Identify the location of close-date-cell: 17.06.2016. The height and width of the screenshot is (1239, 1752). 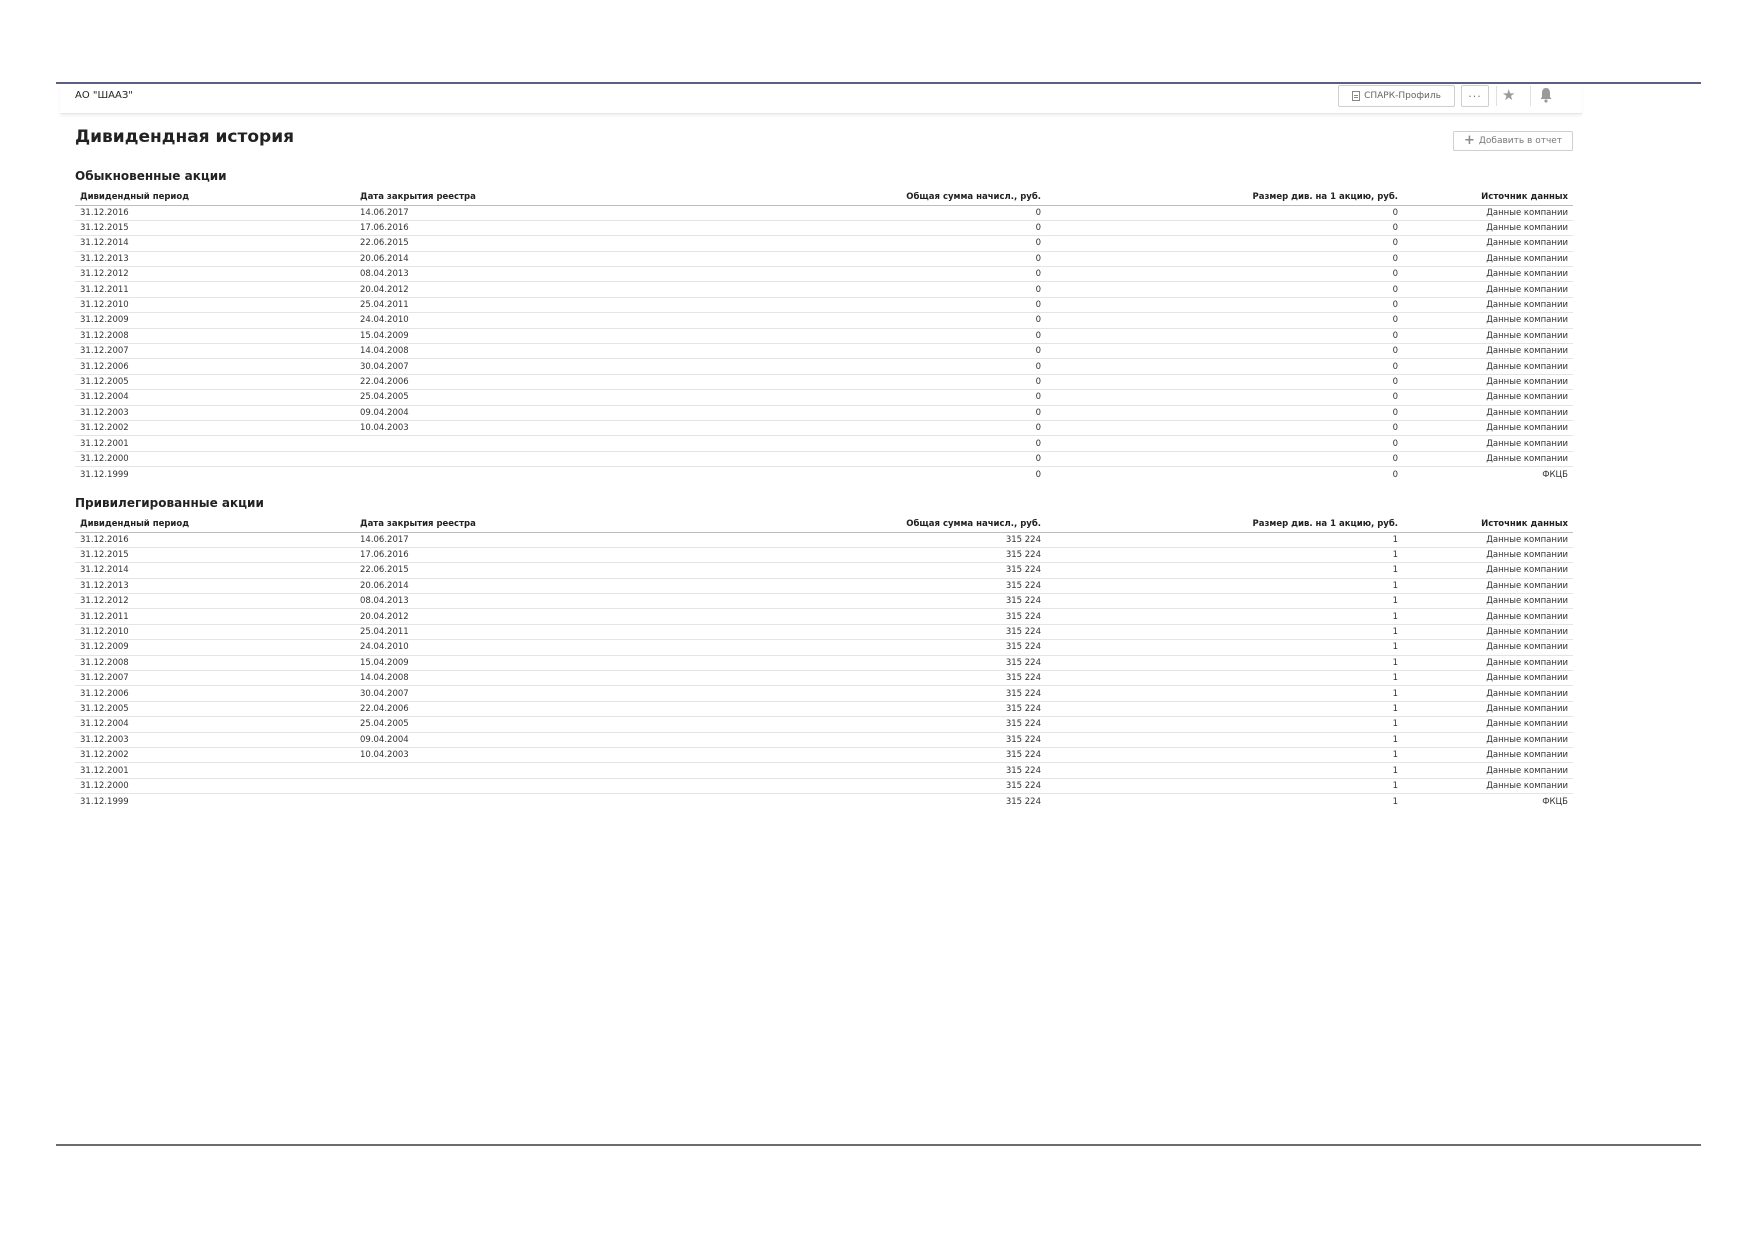
(495, 228).